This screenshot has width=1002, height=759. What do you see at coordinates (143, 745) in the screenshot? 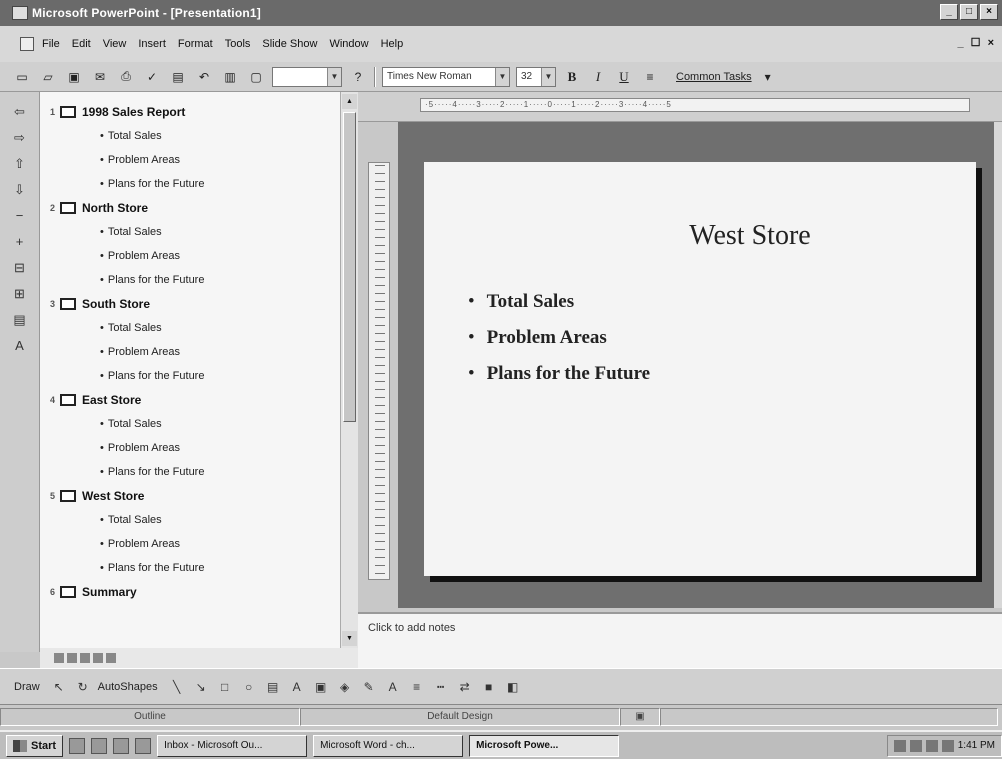
I see `quicklaunch-channels-icon` at bounding box center [143, 745].